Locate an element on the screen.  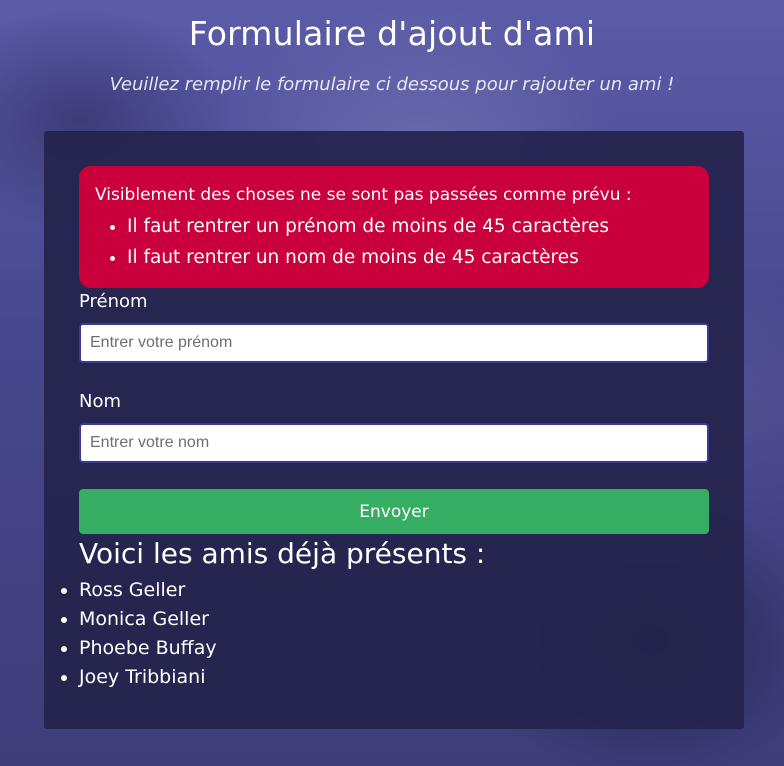
first-name-input is located at coordinates (394, 343).